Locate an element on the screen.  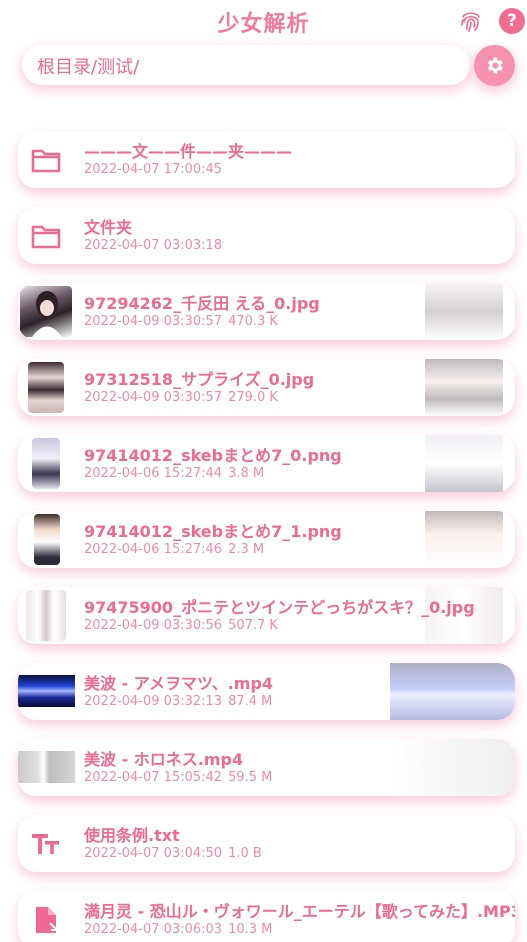
file-name: 97294262_千反田 える_0.jpg is located at coordinates (202, 303).